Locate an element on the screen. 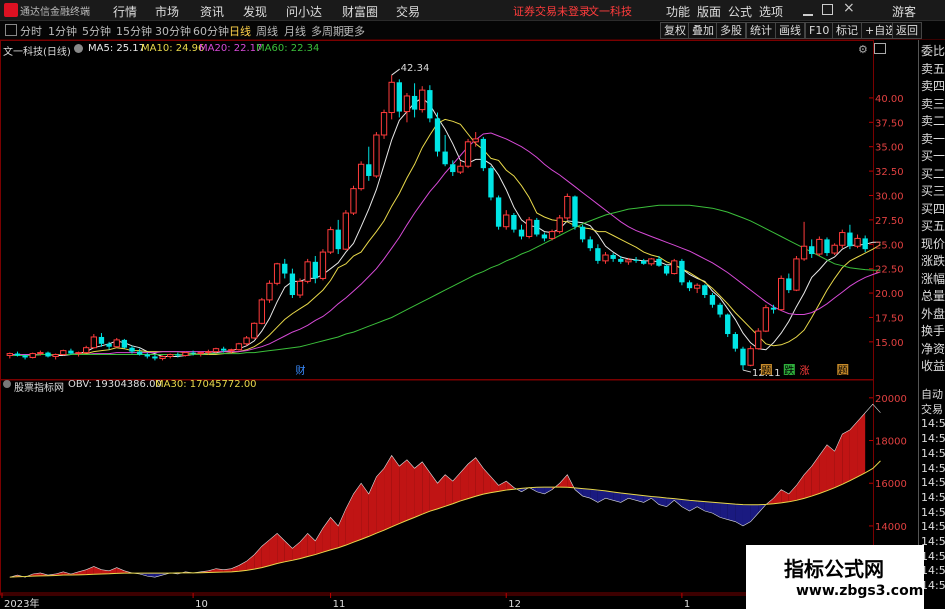 Image resolution: width=945 pixels, height=609 pixels. draw-line-button: 画线 is located at coordinates (790, 30).